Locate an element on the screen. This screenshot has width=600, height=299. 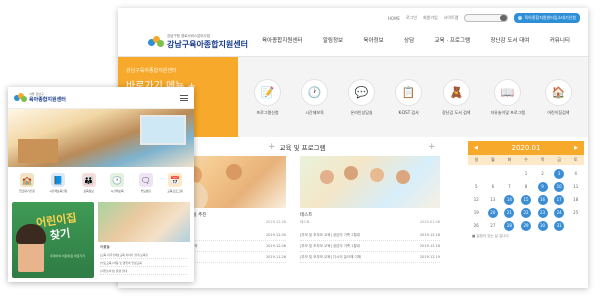
calendar-day: 26 is located at coordinates (476, 226).